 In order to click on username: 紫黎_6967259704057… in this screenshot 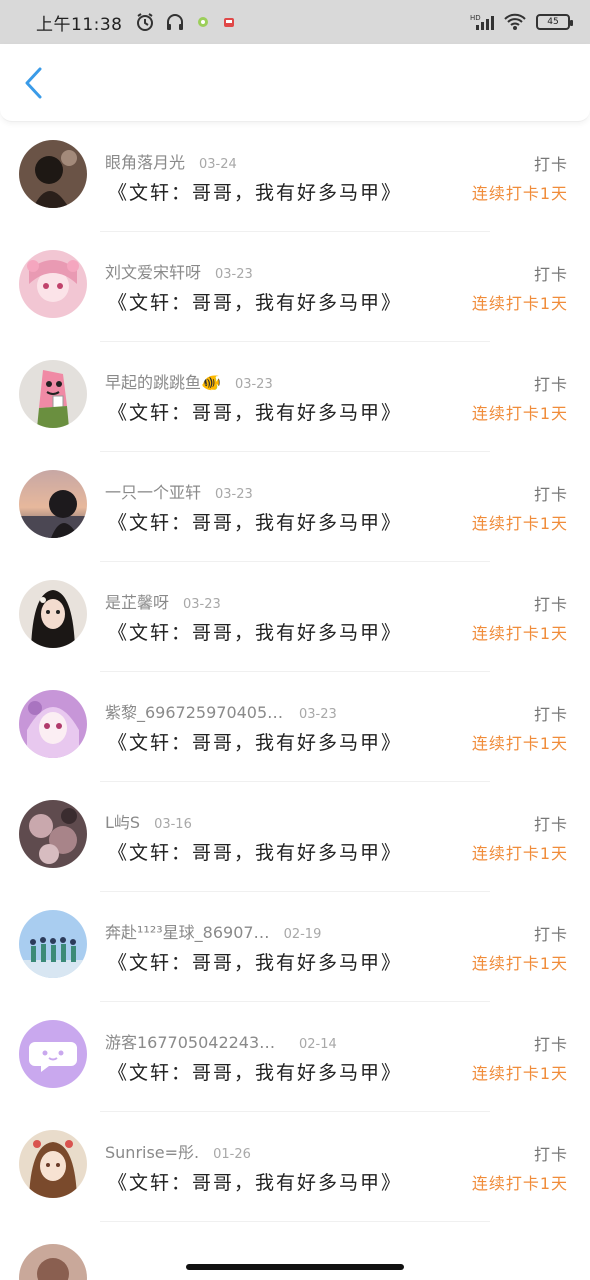, I will do `click(195, 711)`.